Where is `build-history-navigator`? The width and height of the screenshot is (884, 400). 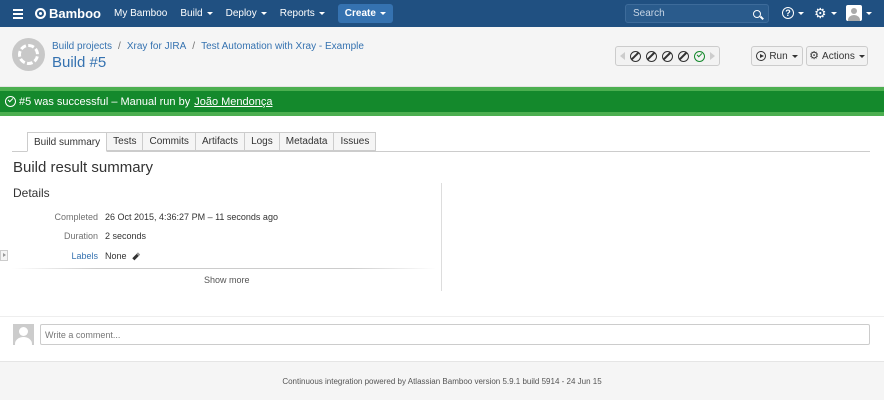
build-history-navigator is located at coordinates (667, 56).